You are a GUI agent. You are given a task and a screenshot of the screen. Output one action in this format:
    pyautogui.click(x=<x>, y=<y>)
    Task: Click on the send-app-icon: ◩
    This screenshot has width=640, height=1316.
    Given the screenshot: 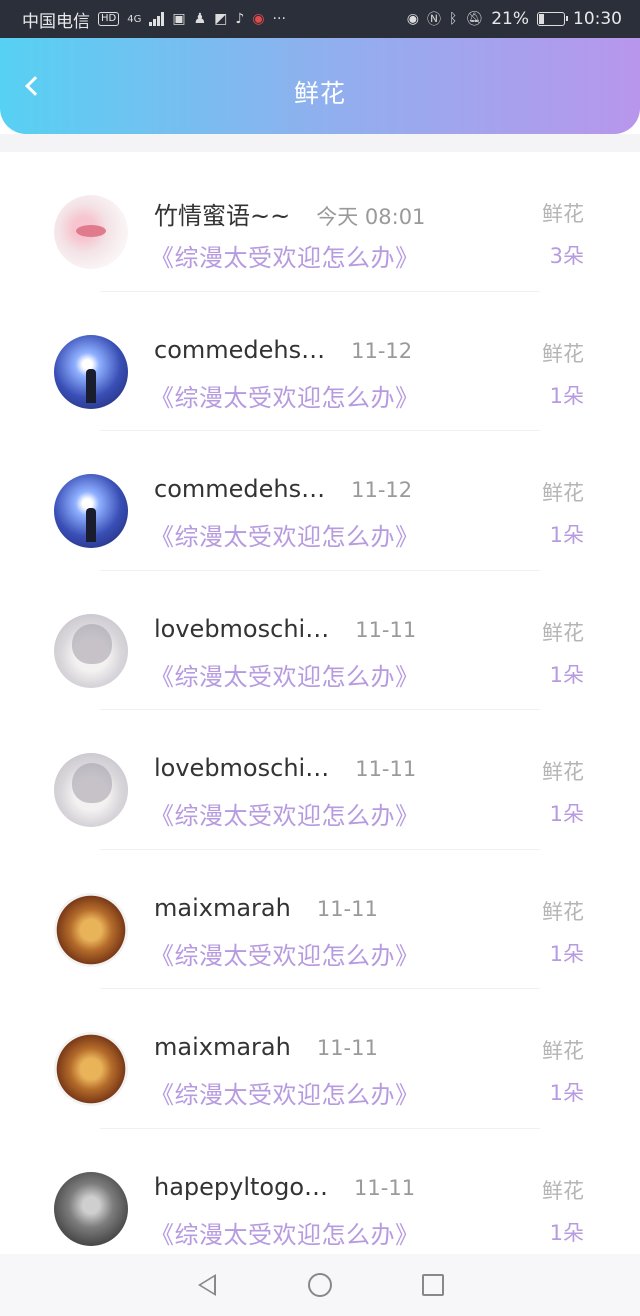 What is the action you would take?
    pyautogui.click(x=221, y=19)
    